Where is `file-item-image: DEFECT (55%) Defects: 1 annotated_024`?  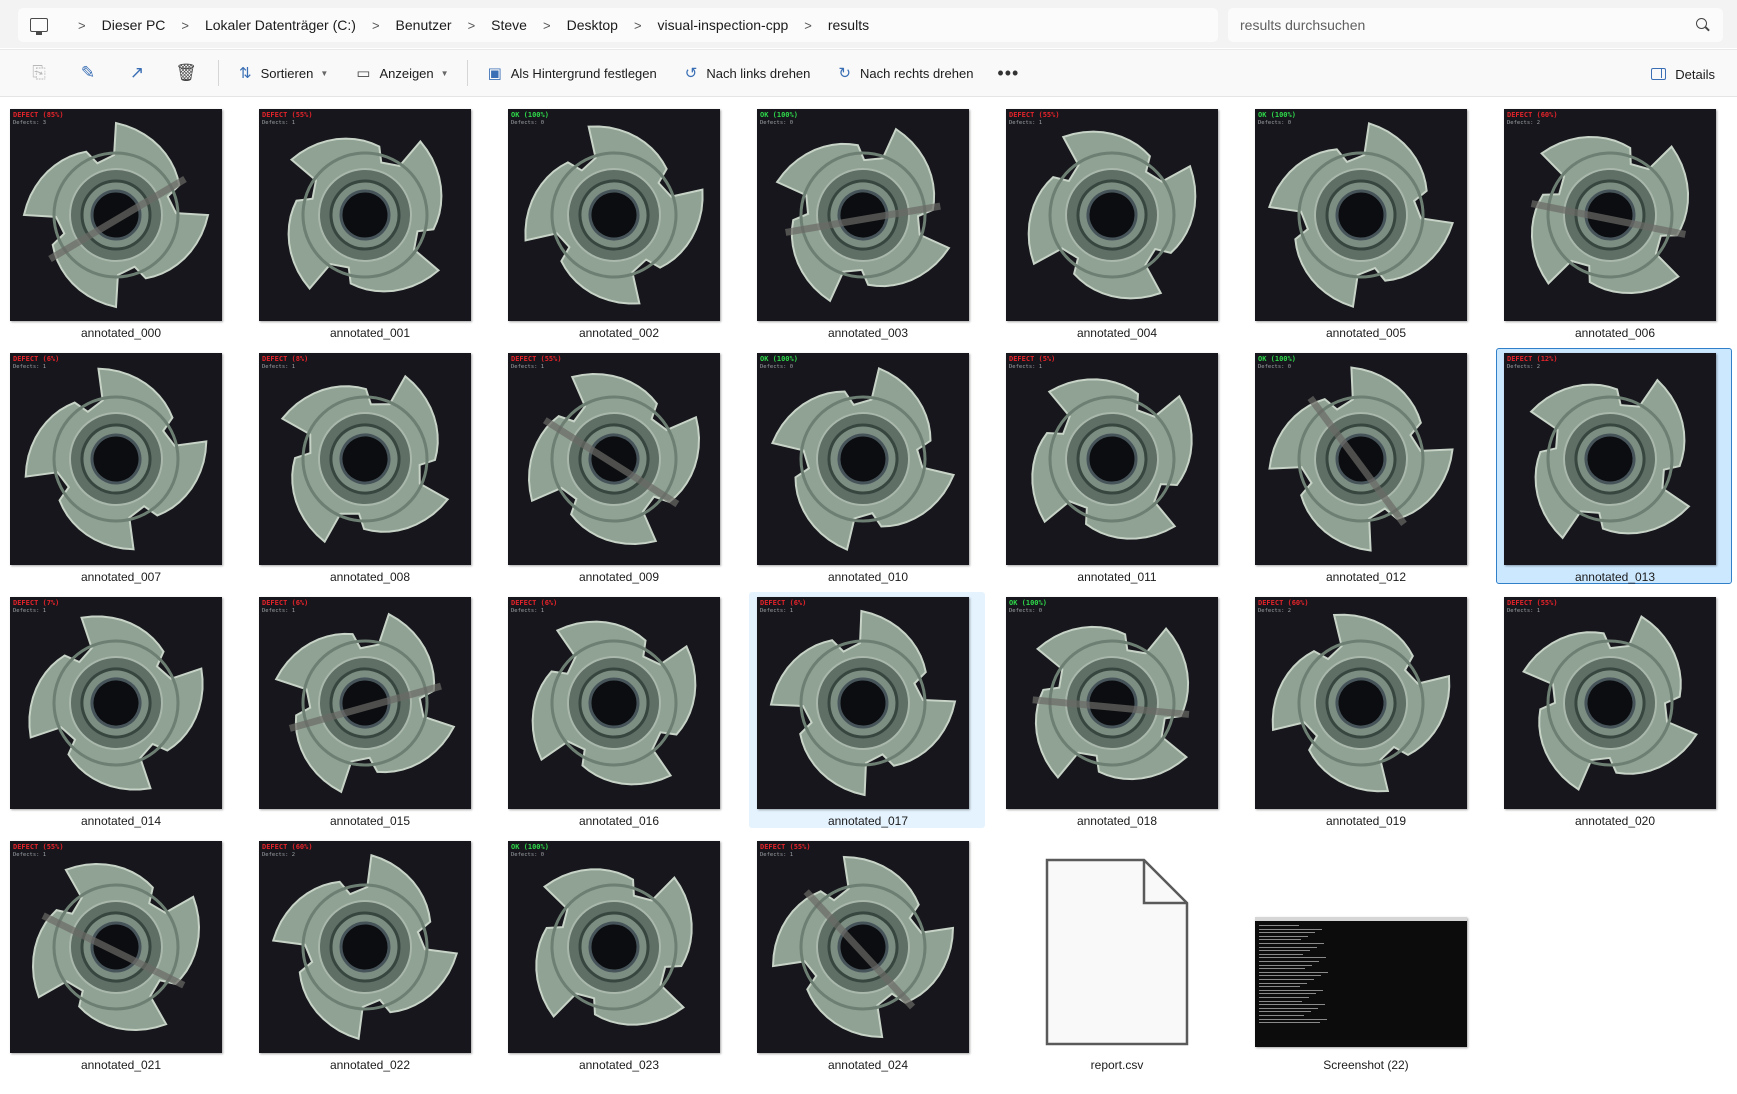 file-item-image: DEFECT (55%) Defects: 1 annotated_024 is located at coordinates (867, 954).